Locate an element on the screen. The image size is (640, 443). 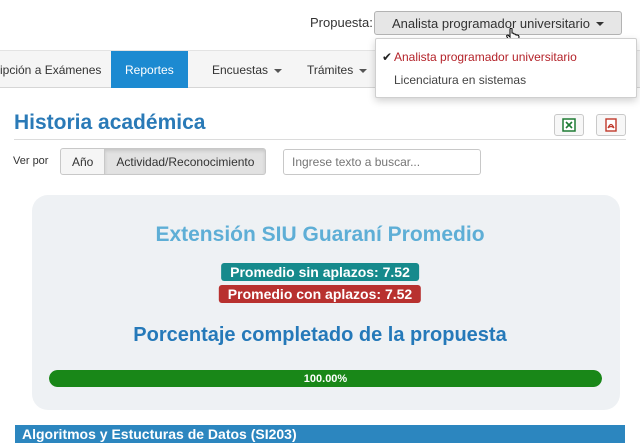
propuesta-label: Propuesta: is located at coordinates (341, 22).